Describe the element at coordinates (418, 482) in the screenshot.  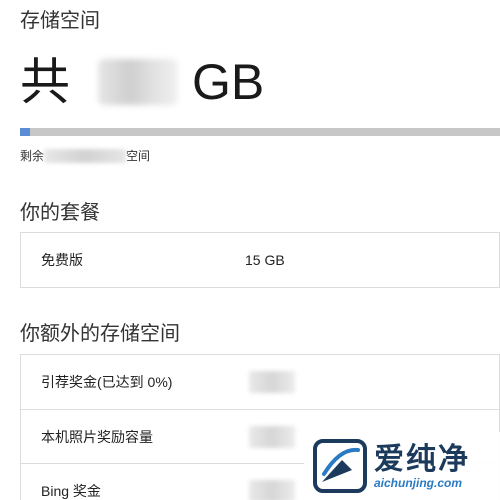
I see `watermark-url: aichunjing.com` at that location.